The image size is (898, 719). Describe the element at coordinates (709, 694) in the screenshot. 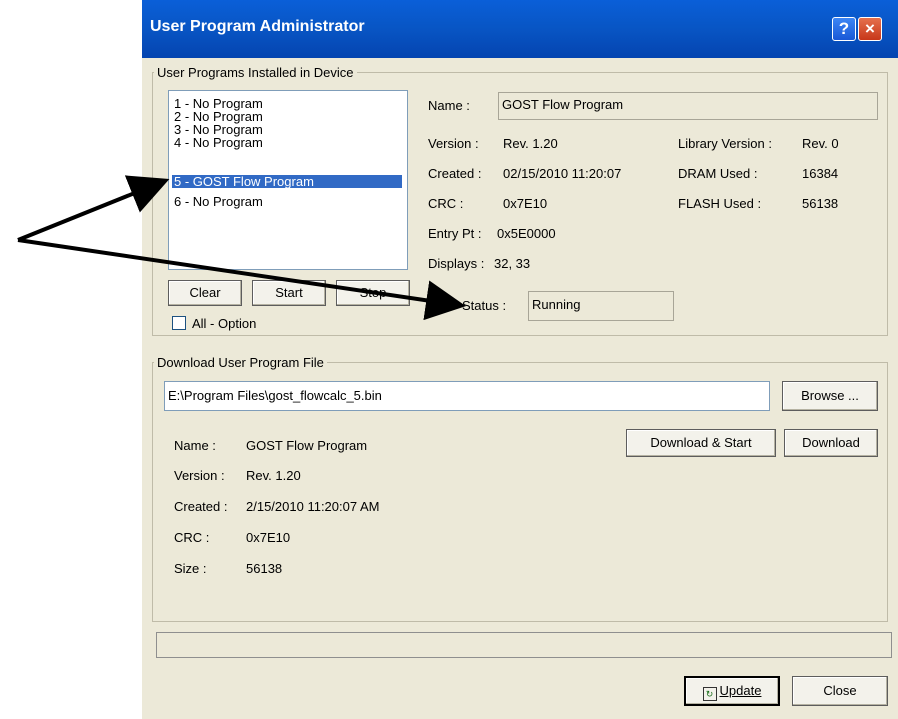

I see `refresh-icon: ↻` at that location.